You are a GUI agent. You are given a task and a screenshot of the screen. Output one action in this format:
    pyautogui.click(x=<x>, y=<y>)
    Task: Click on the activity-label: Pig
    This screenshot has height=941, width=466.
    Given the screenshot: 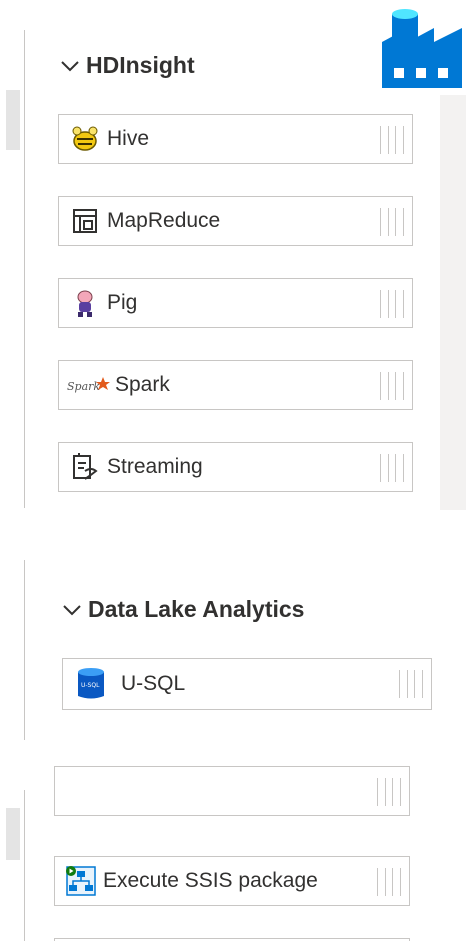 What is the action you would take?
    pyautogui.click(x=122, y=302)
    